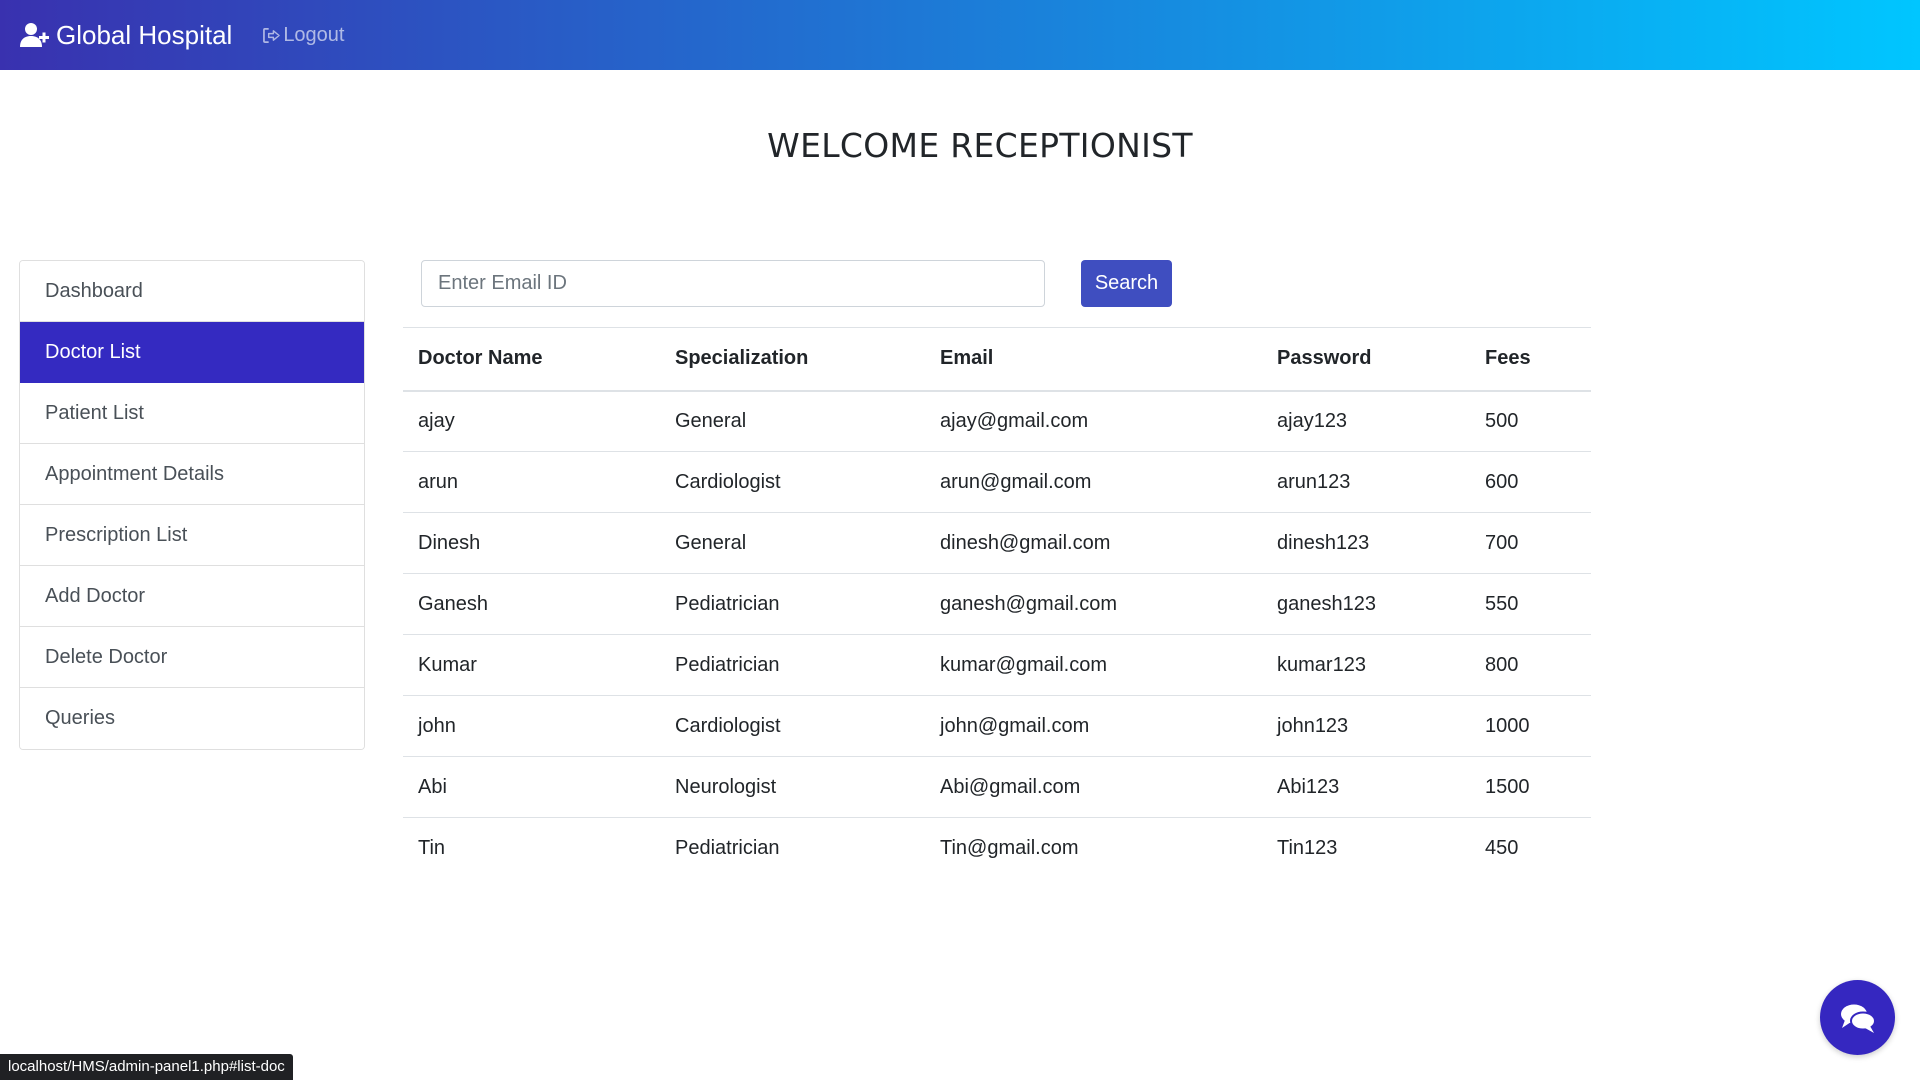  What do you see at coordinates (531, 604) in the screenshot?
I see `cell-doctor-name: Ganesh` at bounding box center [531, 604].